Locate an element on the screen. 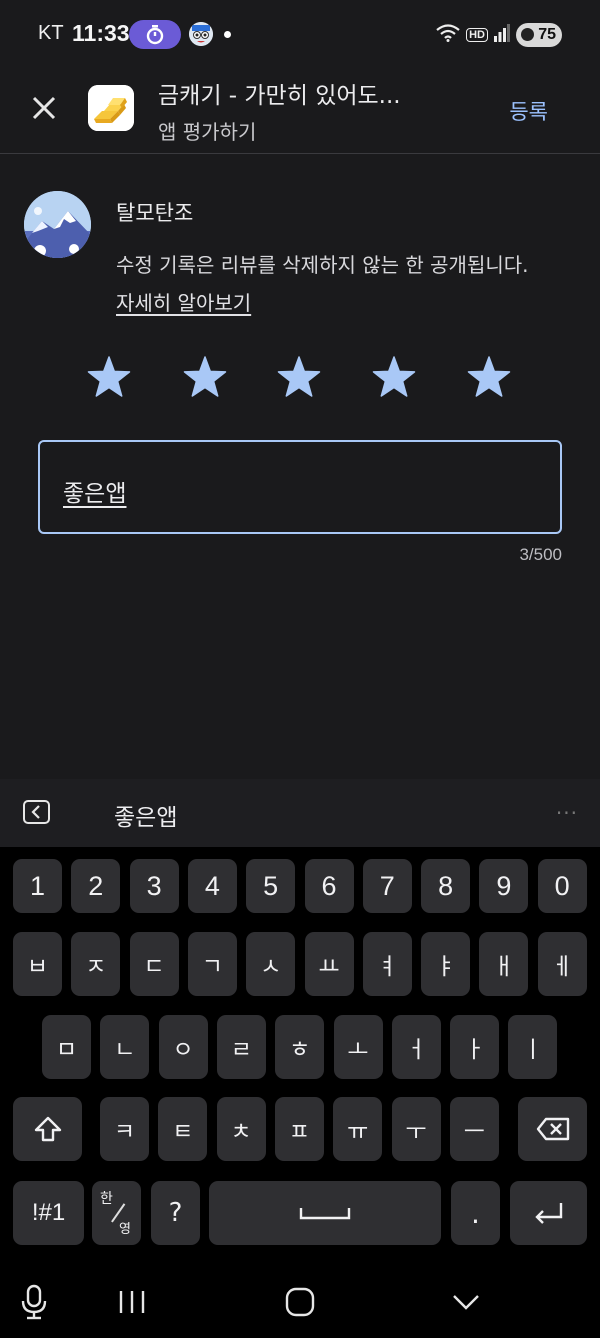 Image resolution: width=600 pixels, height=1338 pixels. avatar is located at coordinates (57, 224).